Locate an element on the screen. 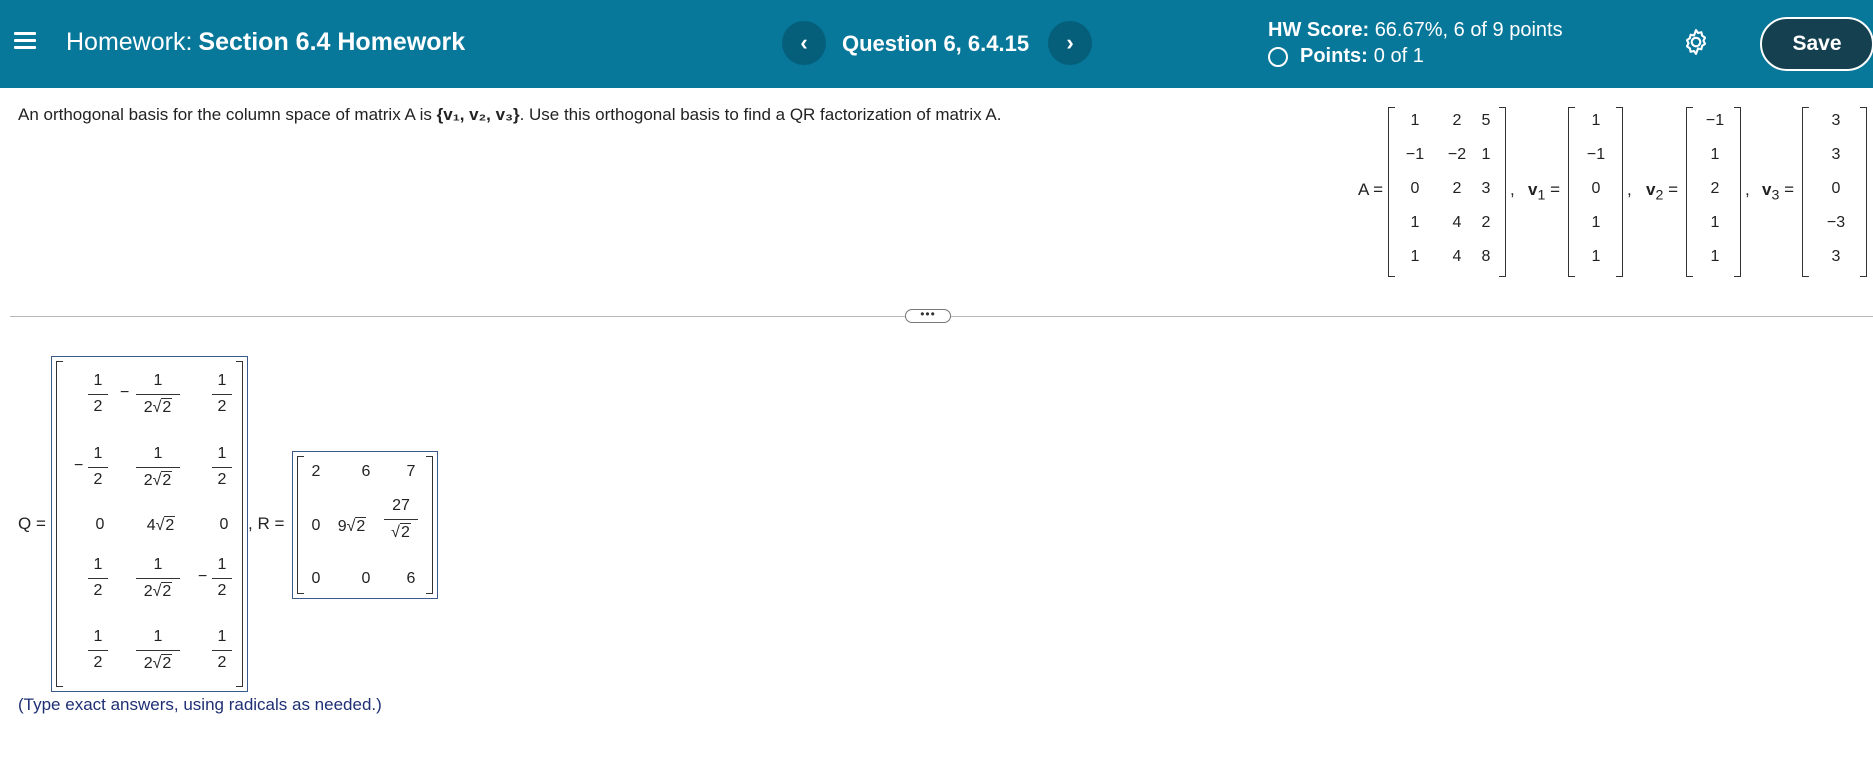 Image resolution: width=1873 pixels, height=775 pixels. v1-left-bracket is located at coordinates (1571, 192).